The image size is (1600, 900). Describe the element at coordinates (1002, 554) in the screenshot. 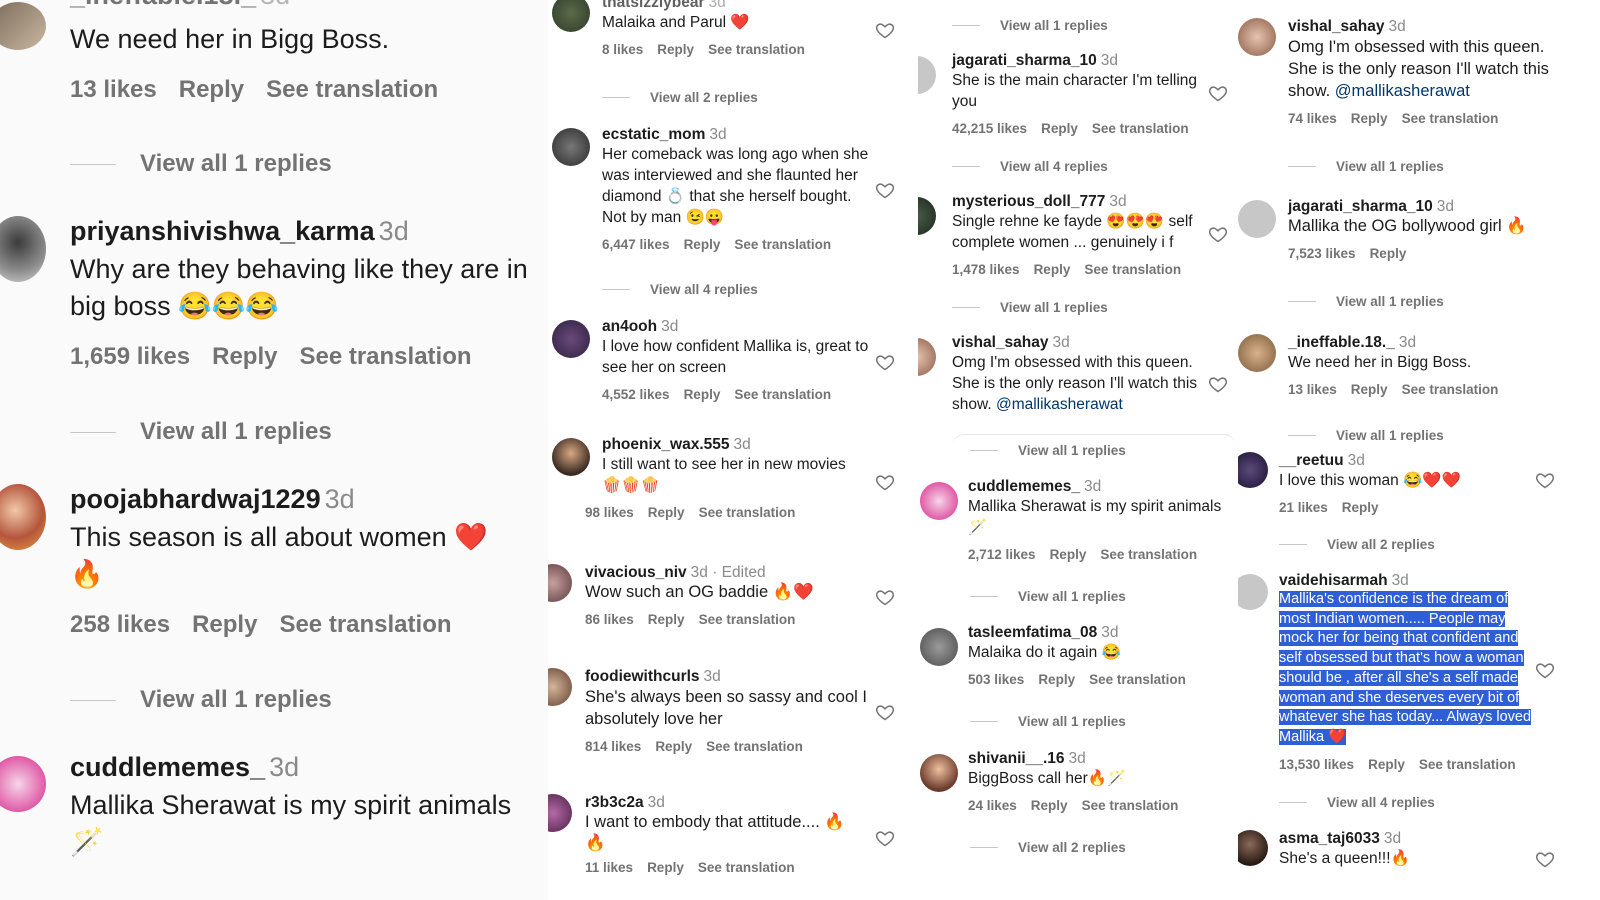

I see `likes-count: 2,712 likes` at that location.